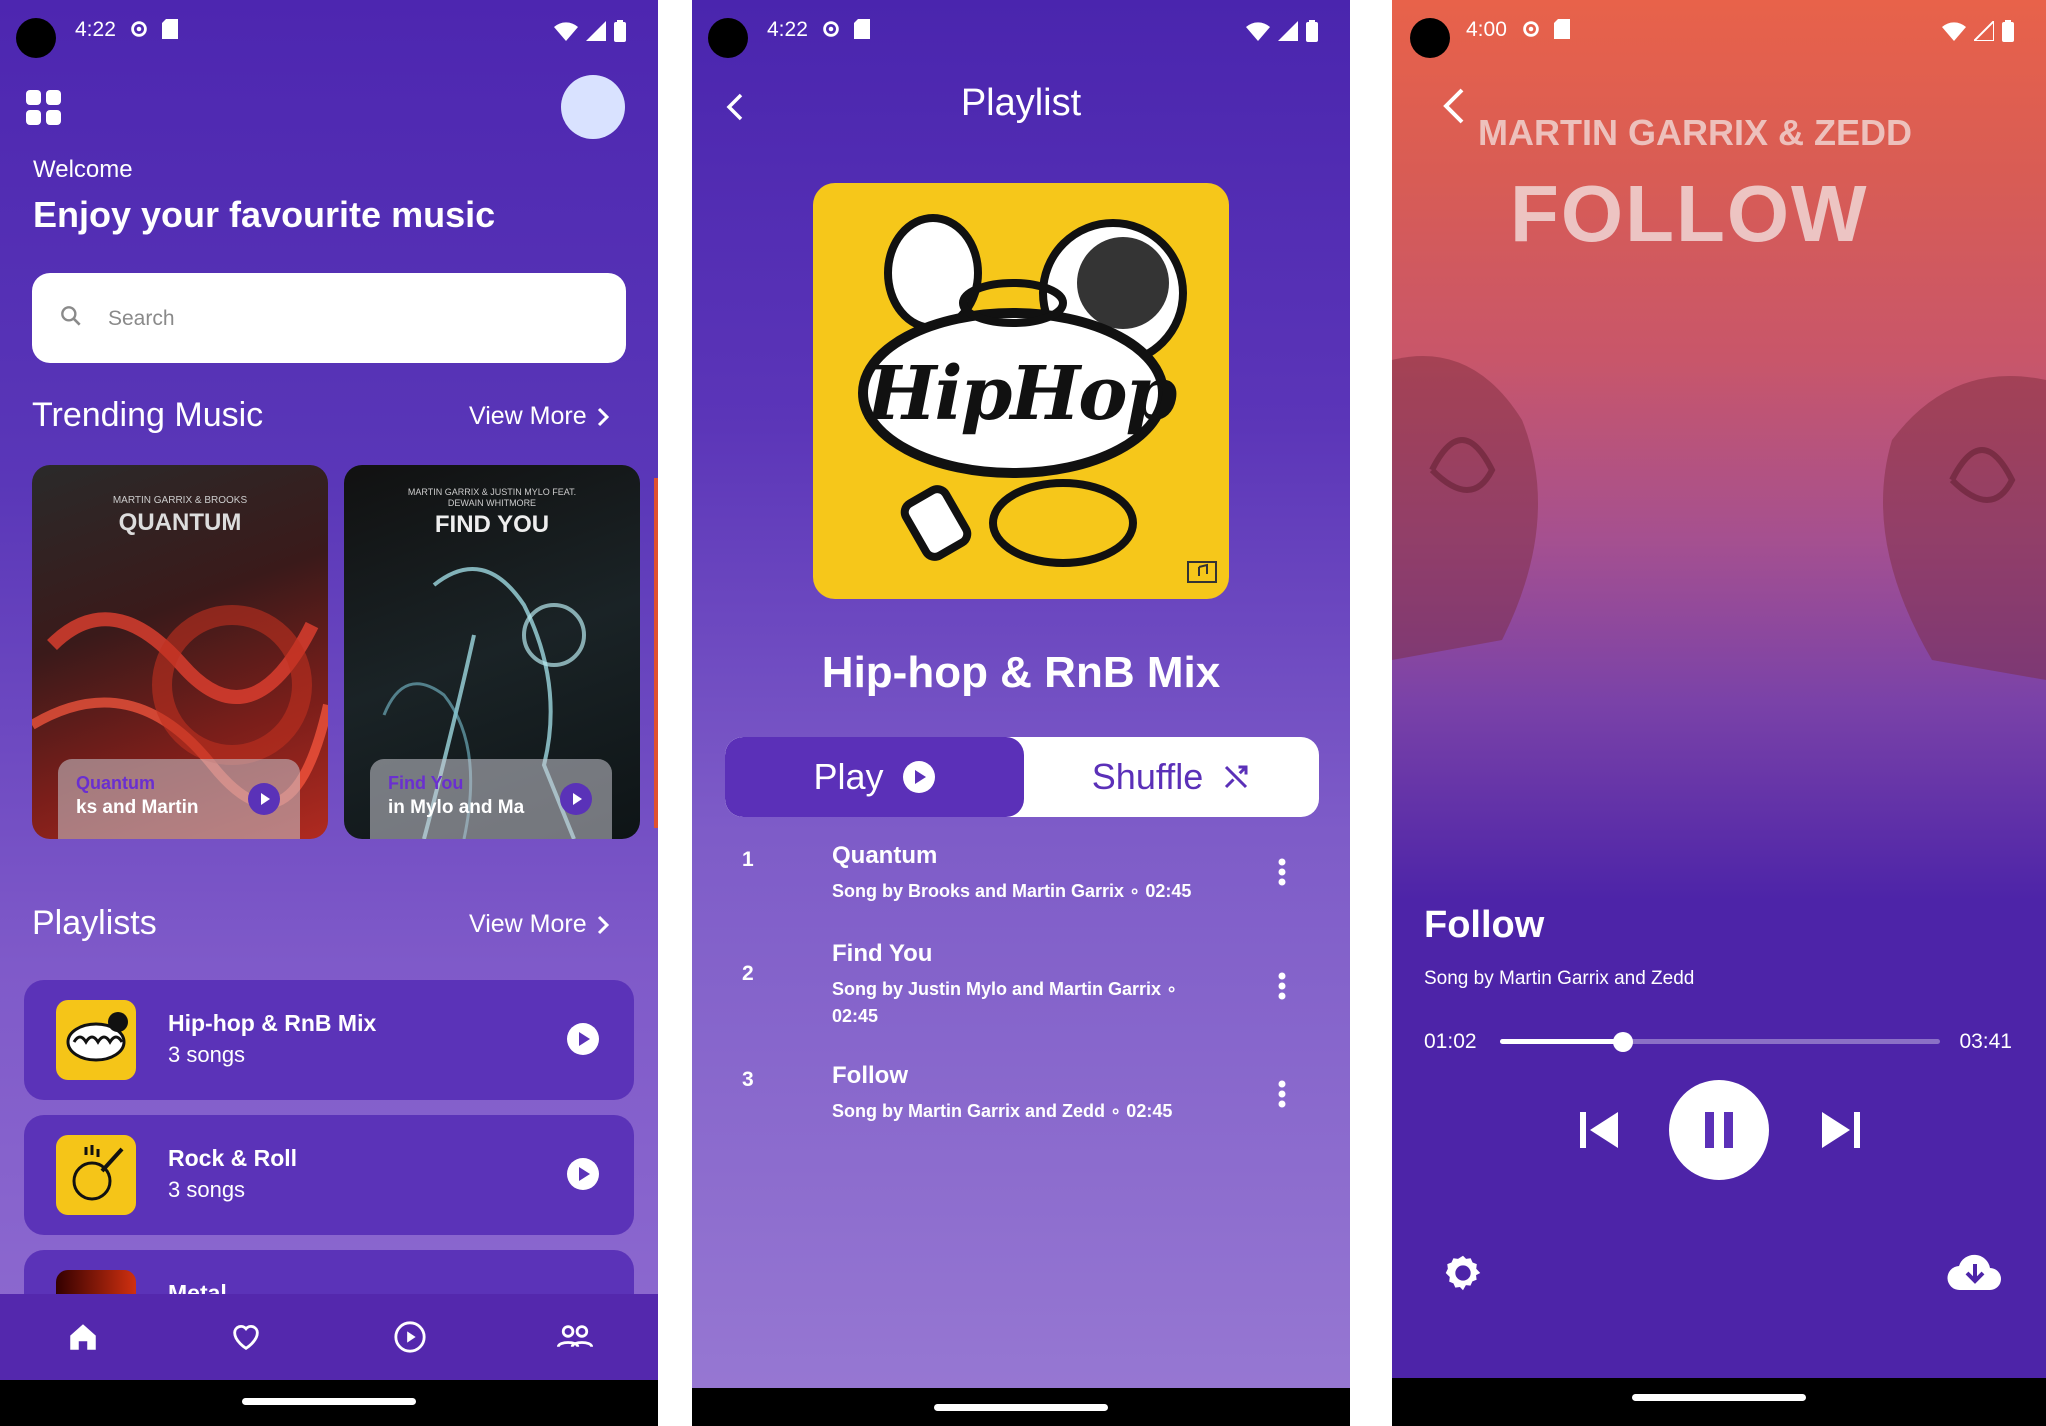 The height and width of the screenshot is (1426, 2046). What do you see at coordinates (1599, 1130) in the screenshot?
I see `skip-previous-icon` at bounding box center [1599, 1130].